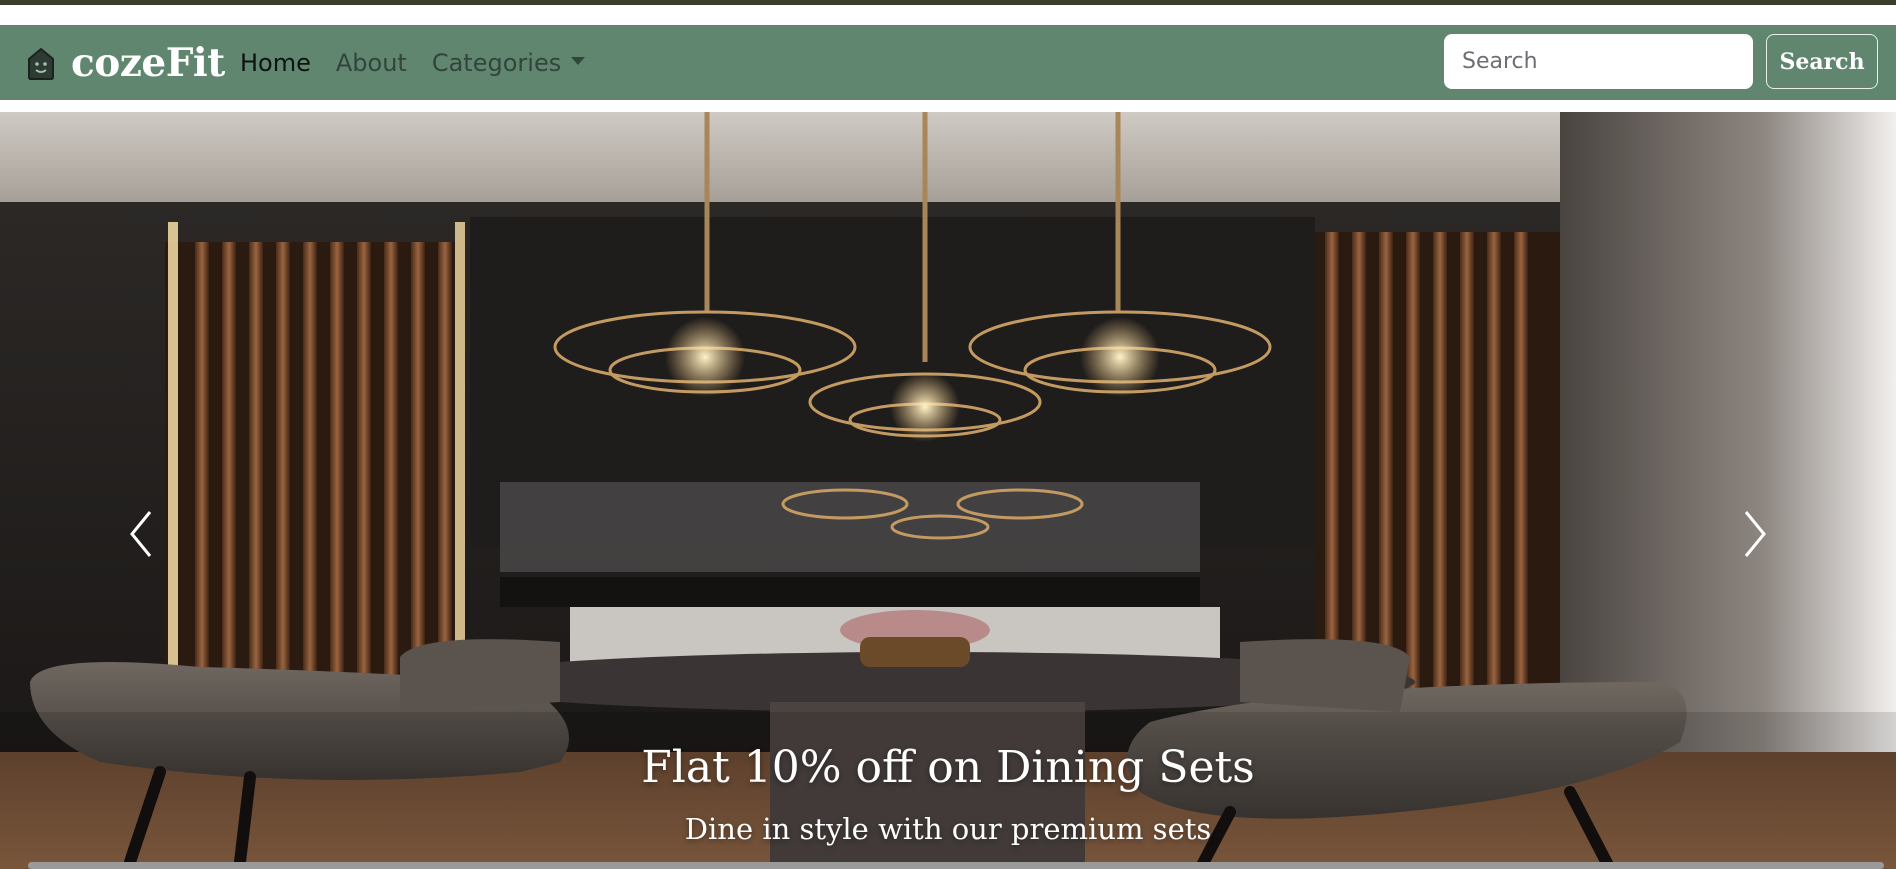 Image resolution: width=1896 pixels, height=869 pixels. What do you see at coordinates (425, 63) in the screenshot?
I see `nav-links: Home About Categories` at bounding box center [425, 63].